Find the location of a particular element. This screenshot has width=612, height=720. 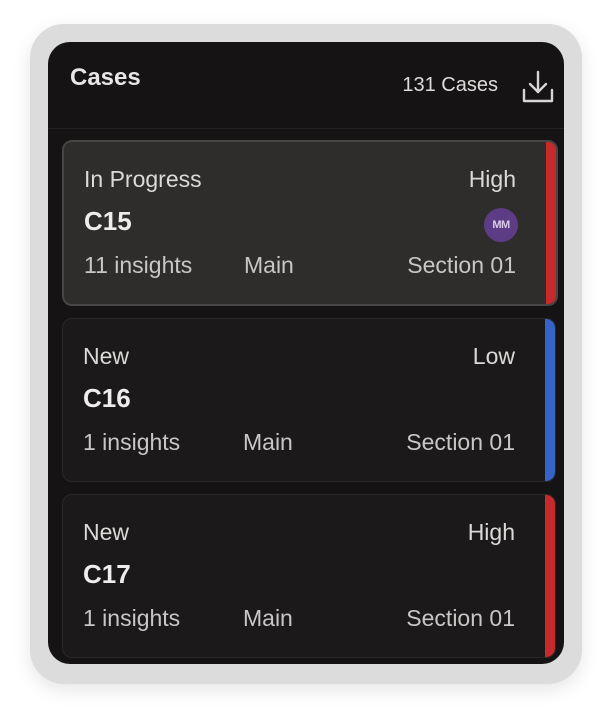

download-button is located at coordinates (538, 87).